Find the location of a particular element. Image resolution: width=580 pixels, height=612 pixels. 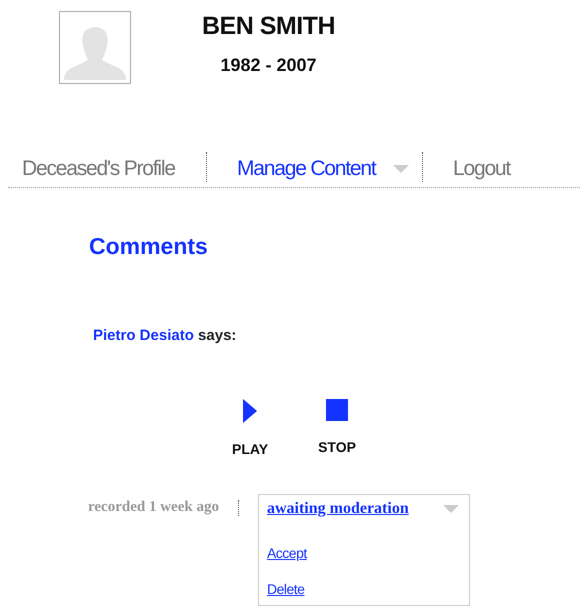

comment-author-line: Pietro Desiato says: is located at coordinates (165, 335).